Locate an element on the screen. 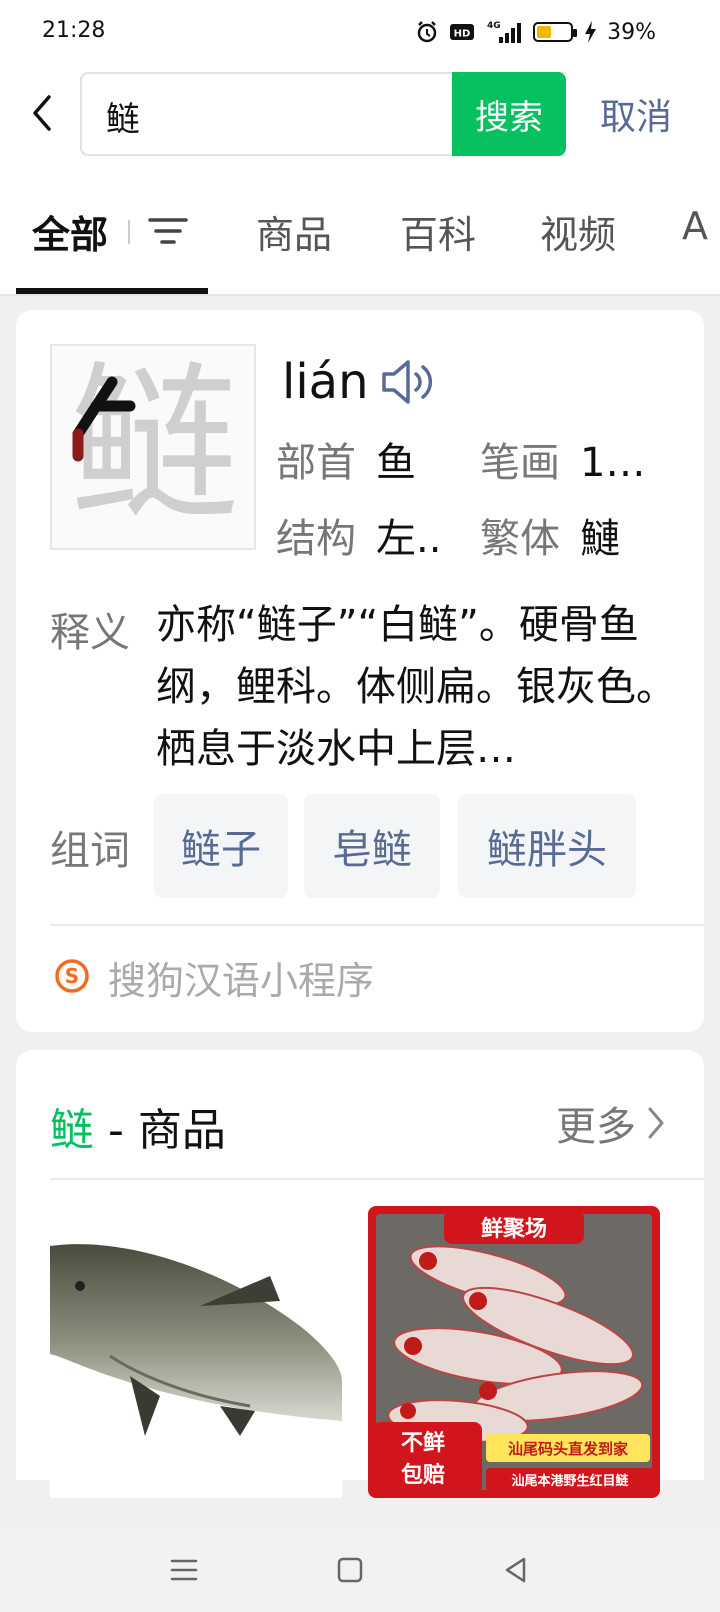 Image resolution: width=720 pixels, height=1612 pixels. hd-icon: HD is located at coordinates (462, 32).